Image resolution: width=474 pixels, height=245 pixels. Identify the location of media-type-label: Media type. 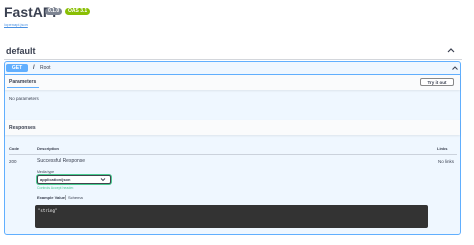
(46, 172).